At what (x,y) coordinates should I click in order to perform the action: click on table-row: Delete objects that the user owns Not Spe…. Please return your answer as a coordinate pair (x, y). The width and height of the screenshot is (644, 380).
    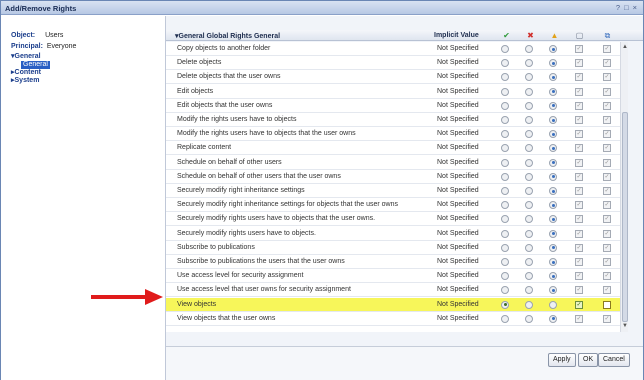
    Looking at the image, I should click on (393, 77).